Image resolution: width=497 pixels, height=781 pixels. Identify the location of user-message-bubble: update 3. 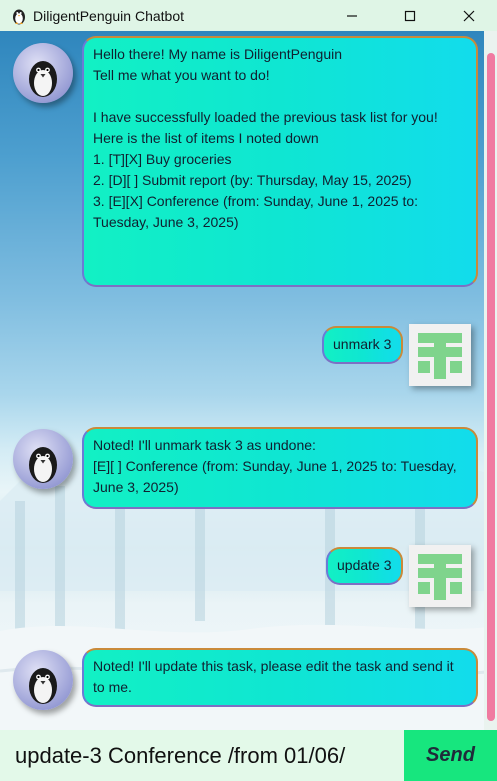
(364, 566).